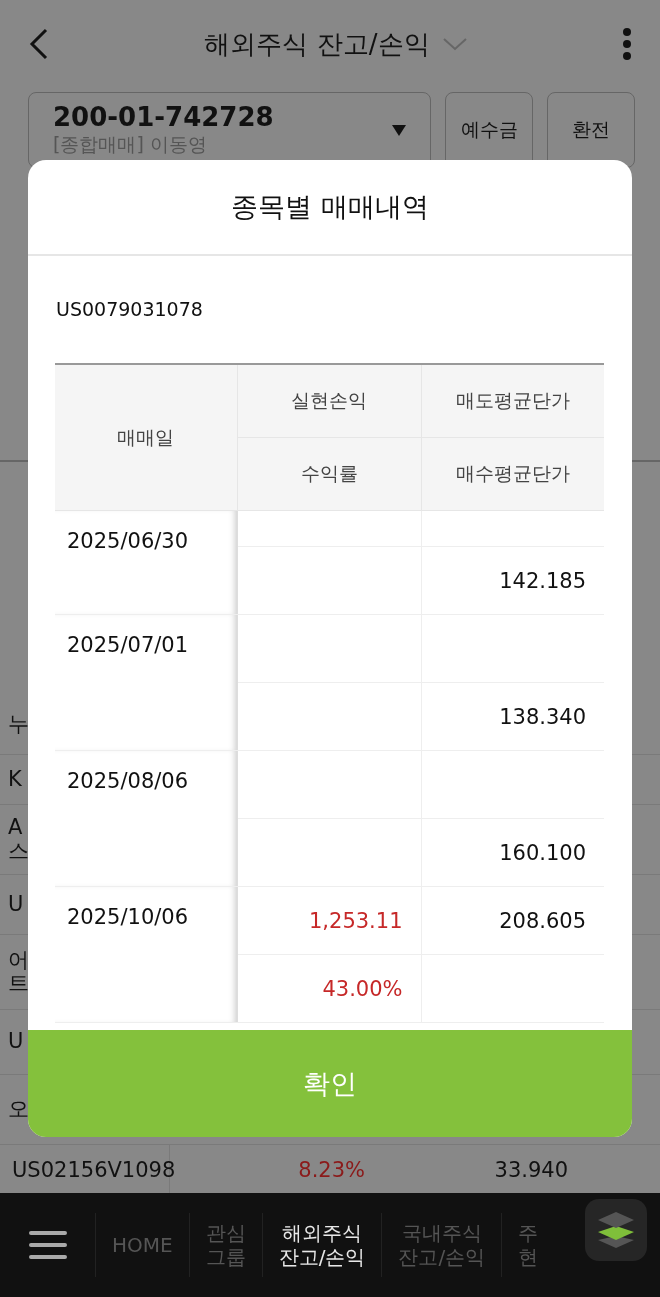 The image size is (660, 1297). I want to click on table-cell: 142.185, so click(542, 580).